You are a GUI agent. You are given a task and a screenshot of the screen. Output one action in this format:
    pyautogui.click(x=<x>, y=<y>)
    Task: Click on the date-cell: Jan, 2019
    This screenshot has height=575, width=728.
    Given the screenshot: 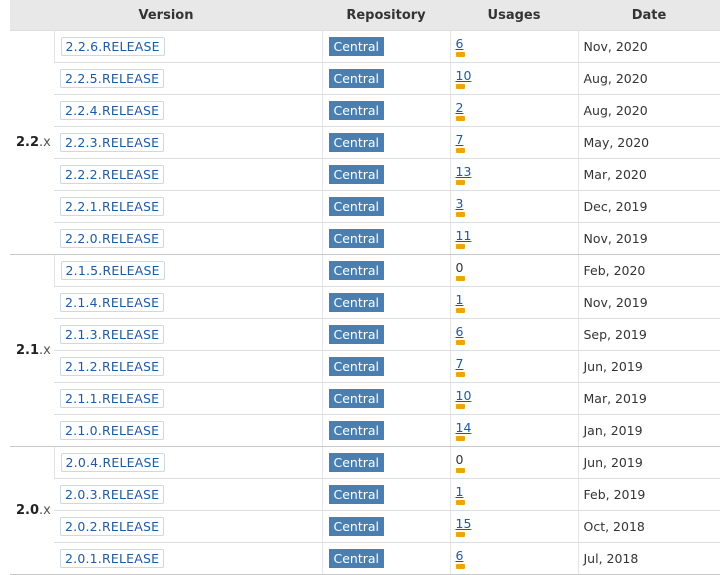 What is the action you would take?
    pyautogui.click(x=648, y=430)
    